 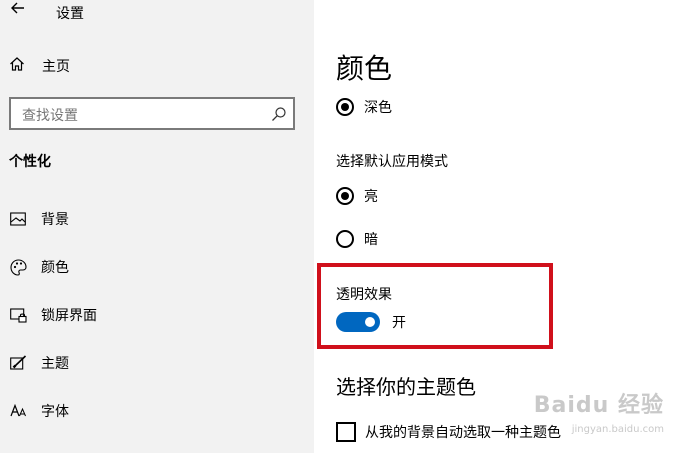 I want to click on page-title: 颜色, so click(x=364, y=68).